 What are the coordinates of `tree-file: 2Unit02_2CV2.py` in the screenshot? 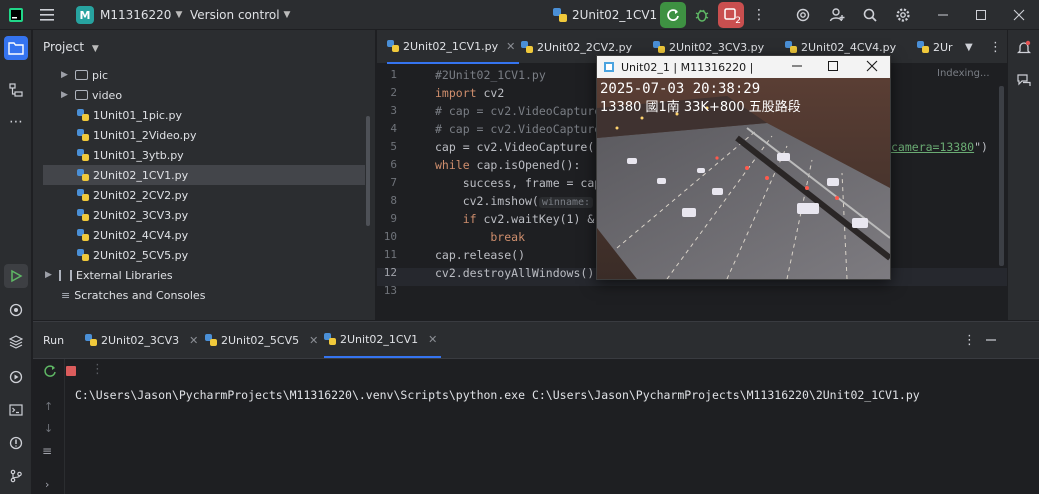 It's located at (222, 195).